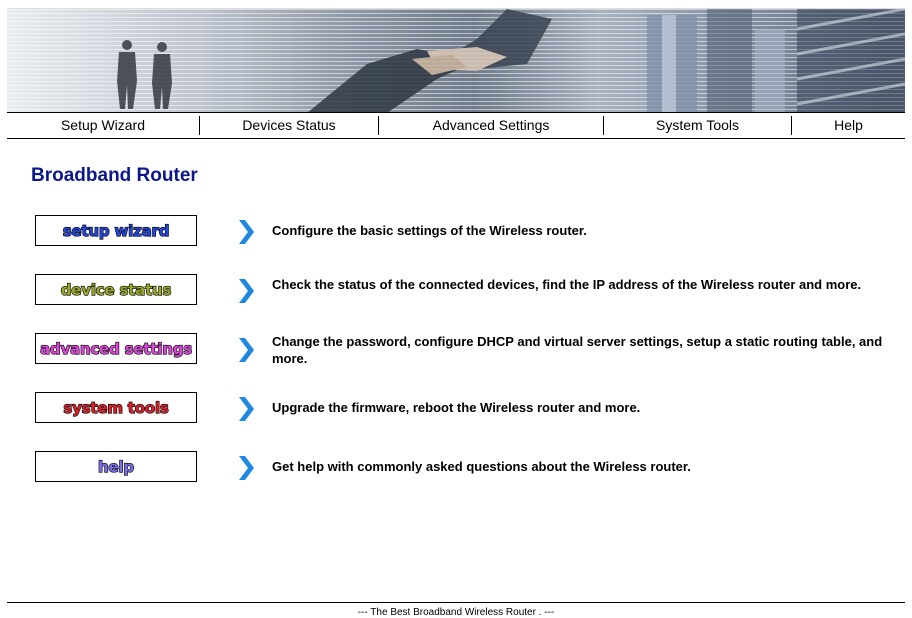 The height and width of the screenshot is (618, 912). Describe the element at coordinates (103, 125) in the screenshot. I see `nav-setup-wizard: Setup Wizard` at that location.